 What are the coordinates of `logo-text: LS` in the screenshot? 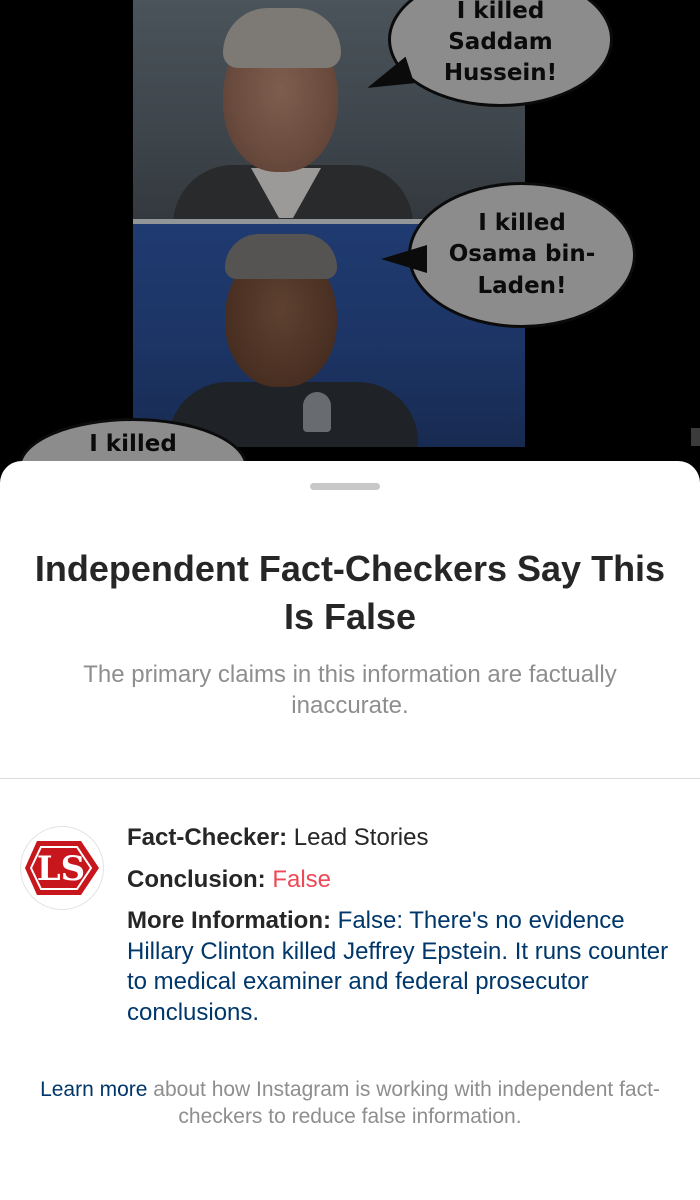 It's located at (61, 869).